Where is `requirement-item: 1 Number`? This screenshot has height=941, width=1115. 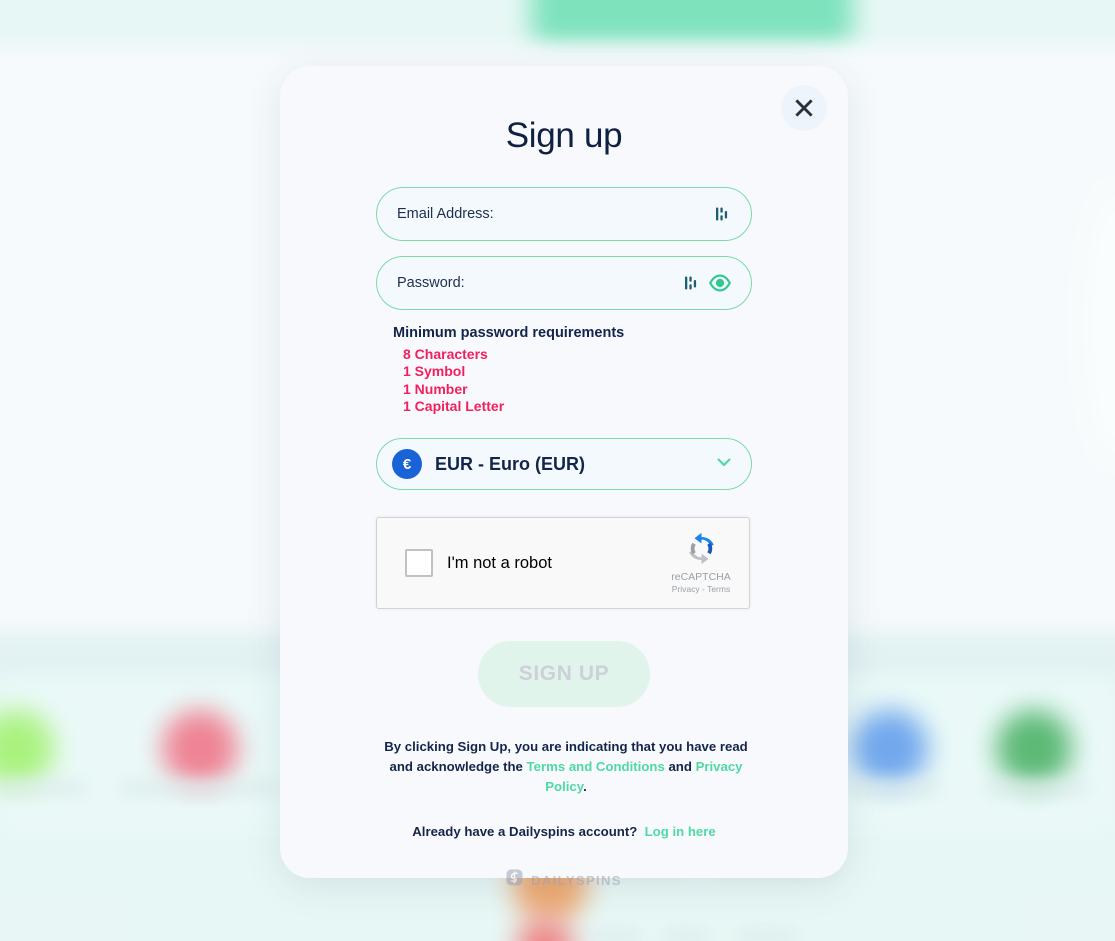 requirement-item: 1 Number is located at coordinates (435, 388).